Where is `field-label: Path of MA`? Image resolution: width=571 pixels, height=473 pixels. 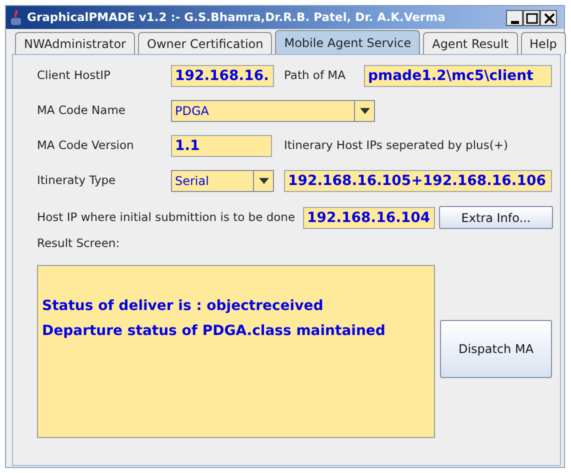 field-label: Path of MA is located at coordinates (315, 75).